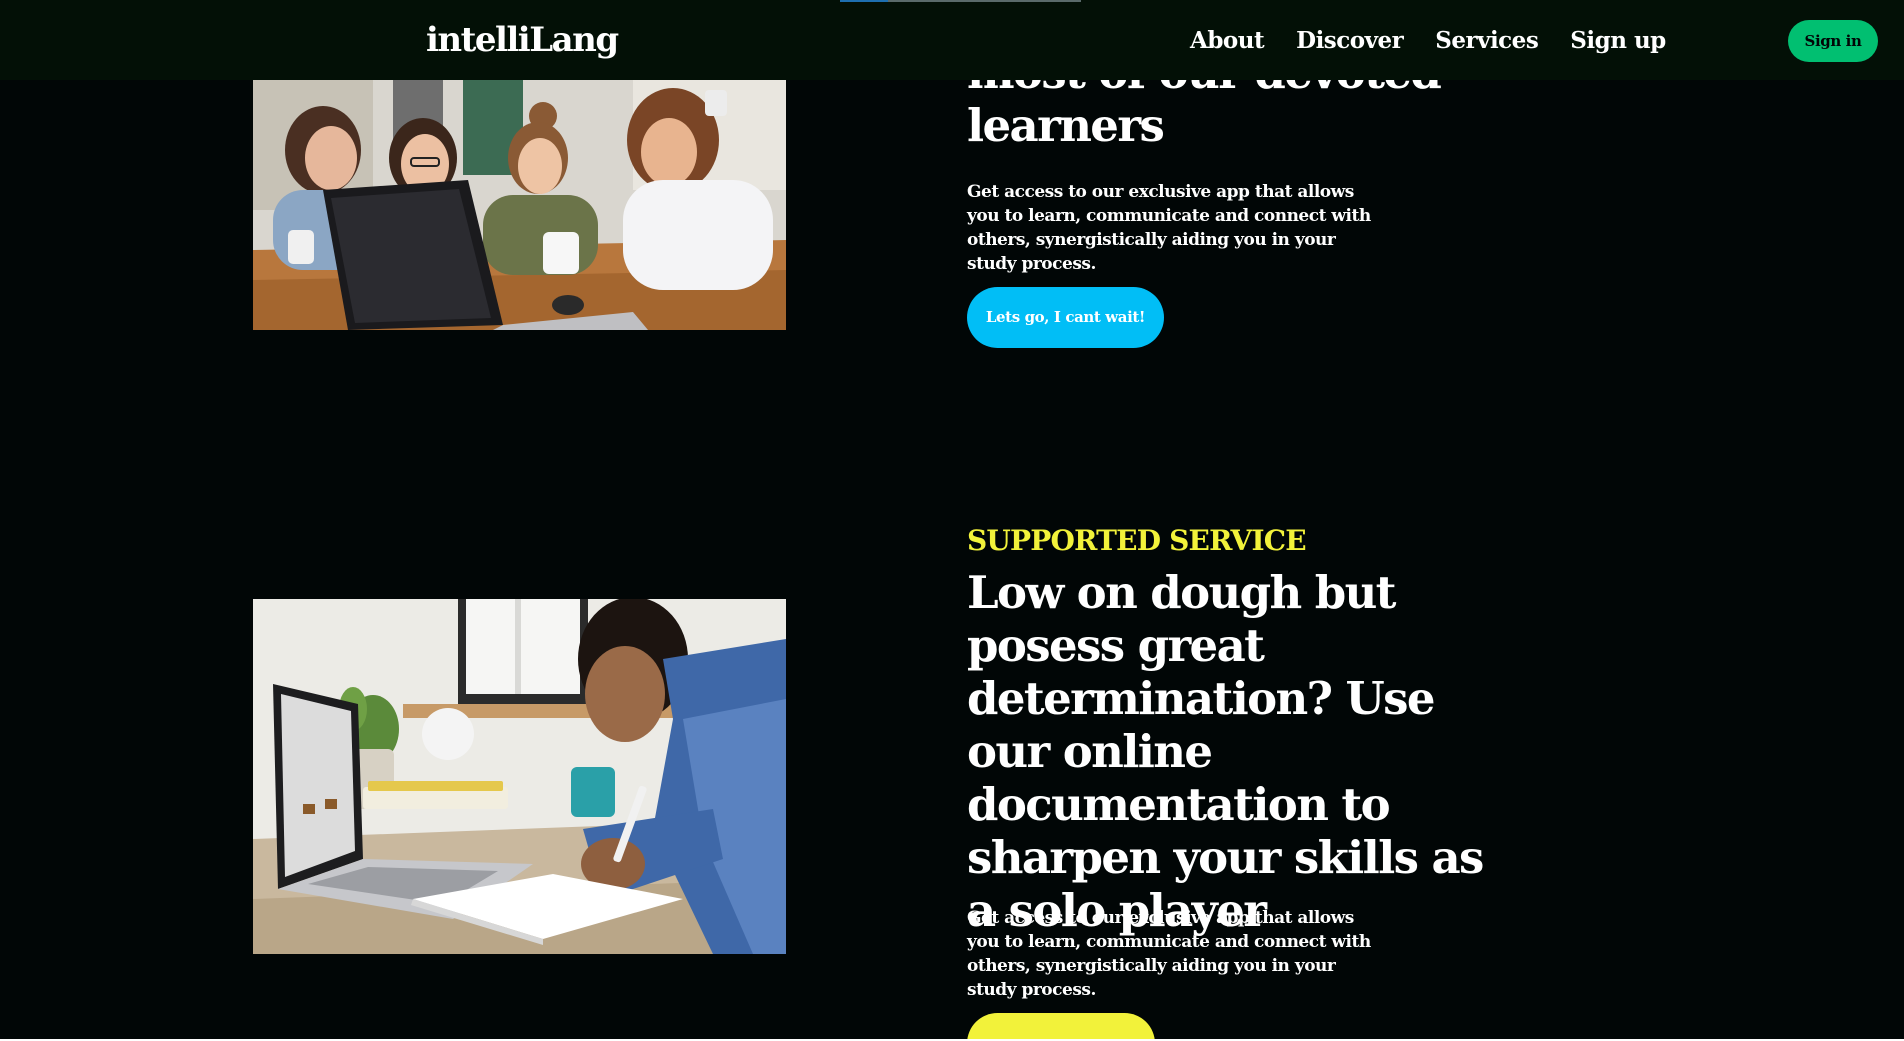 The width and height of the screenshot is (1904, 1041). I want to click on group-study-photo, so click(519, 205).